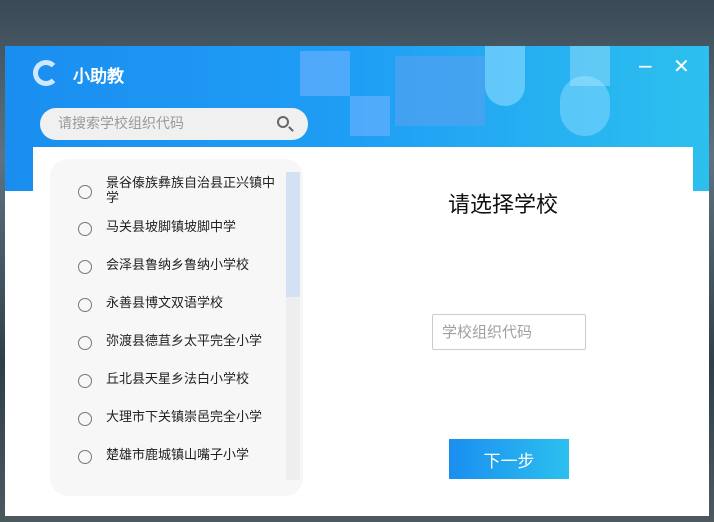 The height and width of the screenshot is (522, 714). What do you see at coordinates (178, 228) in the screenshot?
I see `list-item: 马关县坡脚镇坡脚中学` at bounding box center [178, 228].